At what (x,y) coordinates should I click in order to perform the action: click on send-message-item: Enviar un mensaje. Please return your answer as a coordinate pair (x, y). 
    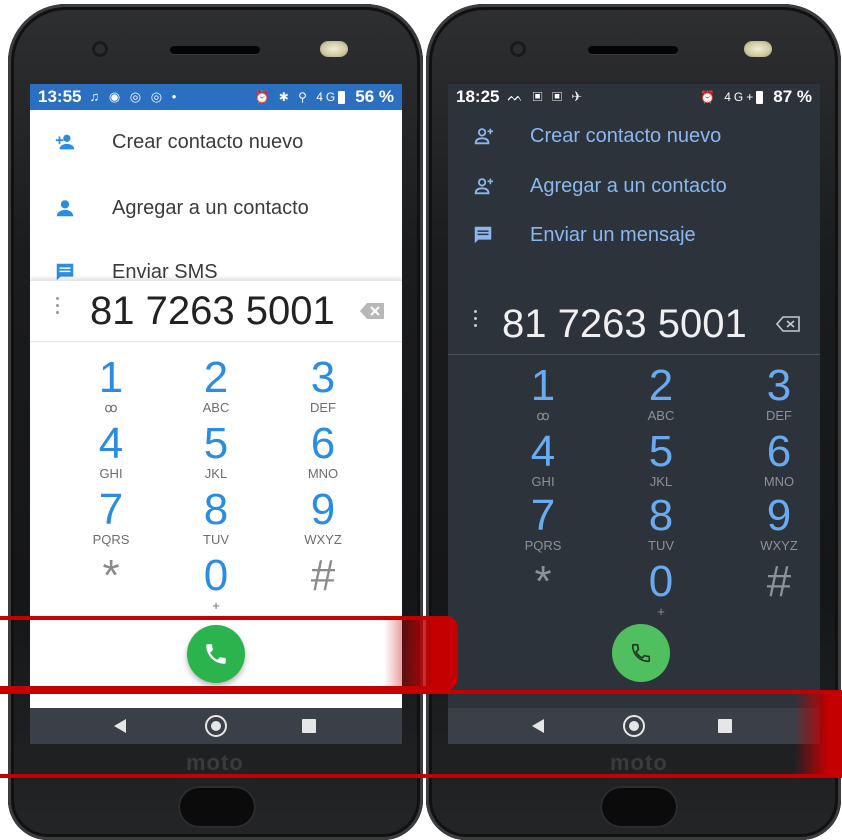
    Looking at the image, I should click on (634, 235).